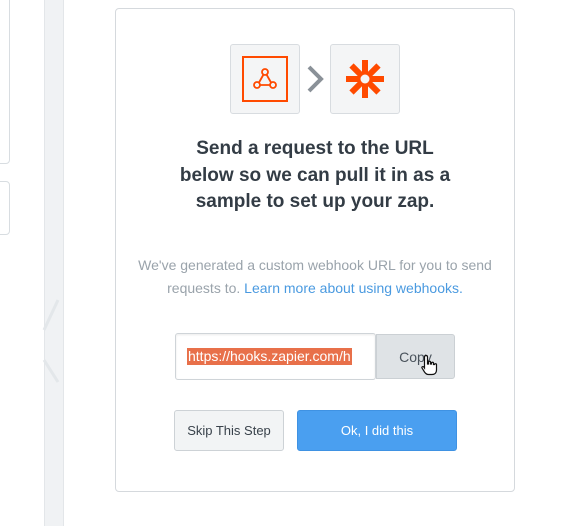  What do you see at coordinates (353, 288) in the screenshot?
I see `learn-more-link: Learn more about using webhooks.` at bounding box center [353, 288].